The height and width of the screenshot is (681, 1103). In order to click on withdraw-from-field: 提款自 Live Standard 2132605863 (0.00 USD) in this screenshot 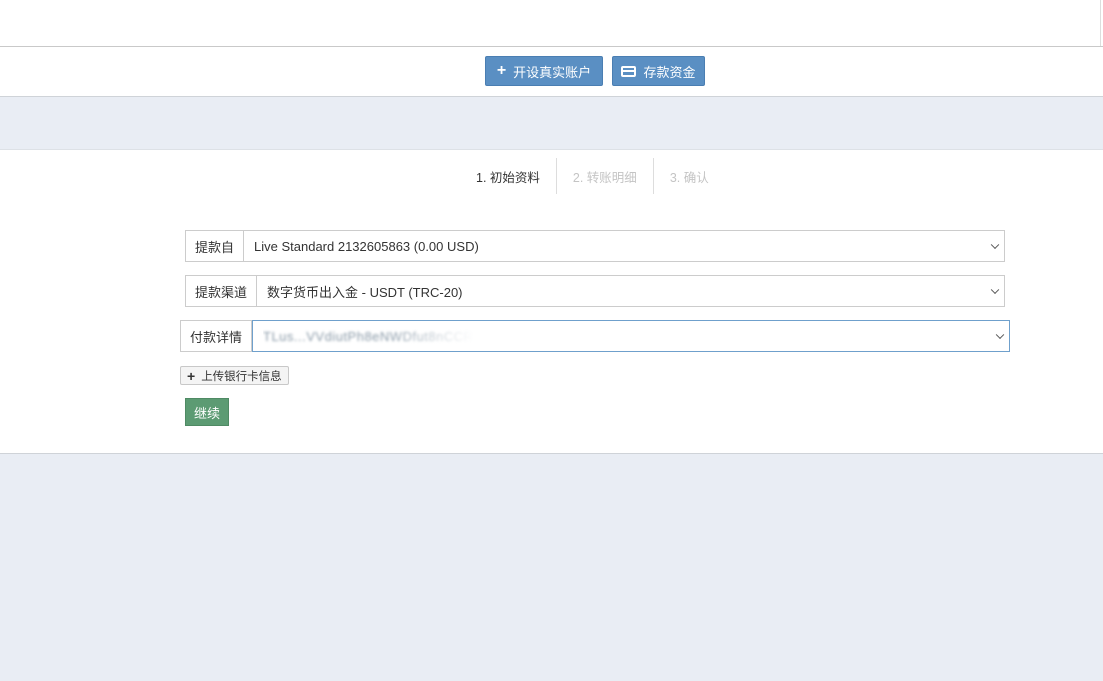, I will do `click(595, 246)`.